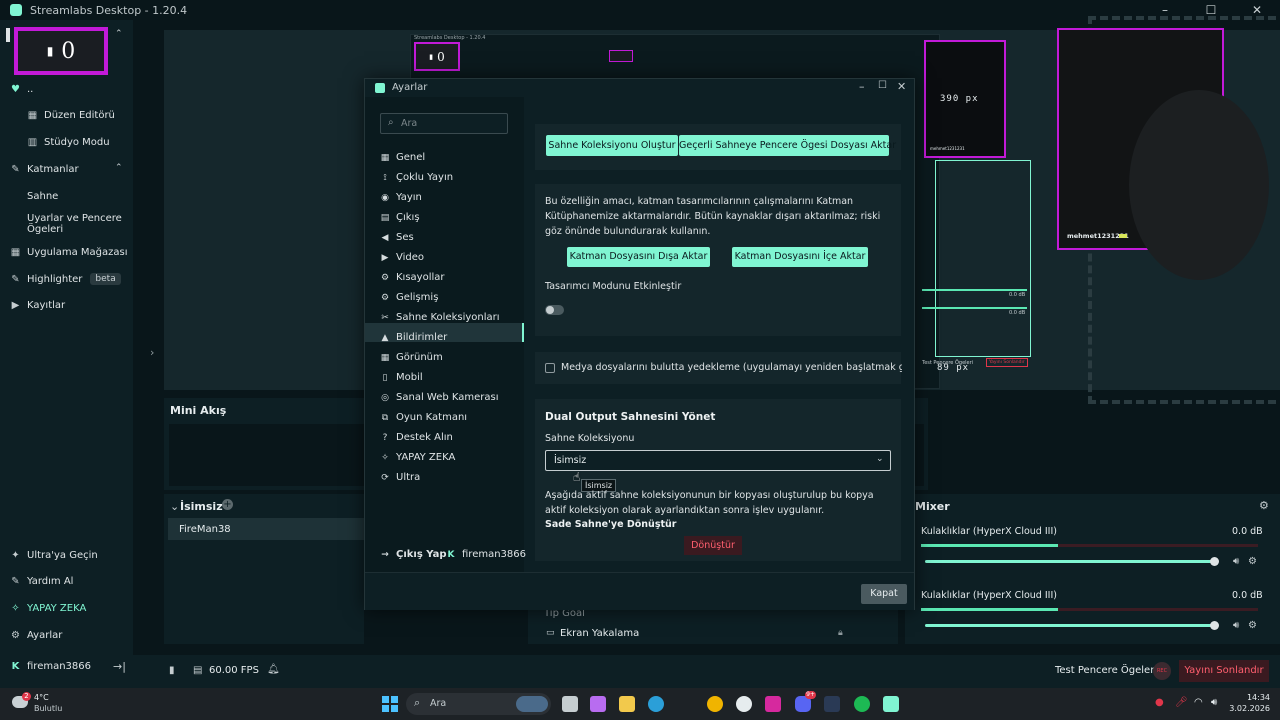  I want to click on sidebar-item-ai: ✧ YAPAY ZEKA, so click(48, 608).